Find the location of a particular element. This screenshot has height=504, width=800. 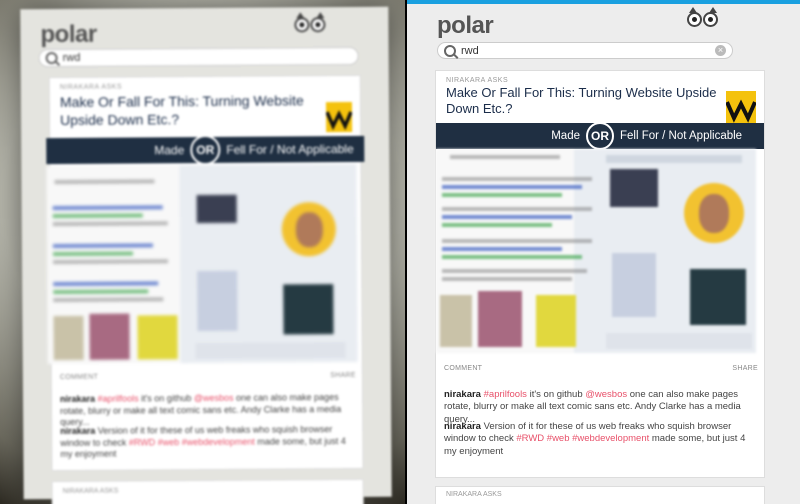

search-bar is located at coordinates (198, 57).